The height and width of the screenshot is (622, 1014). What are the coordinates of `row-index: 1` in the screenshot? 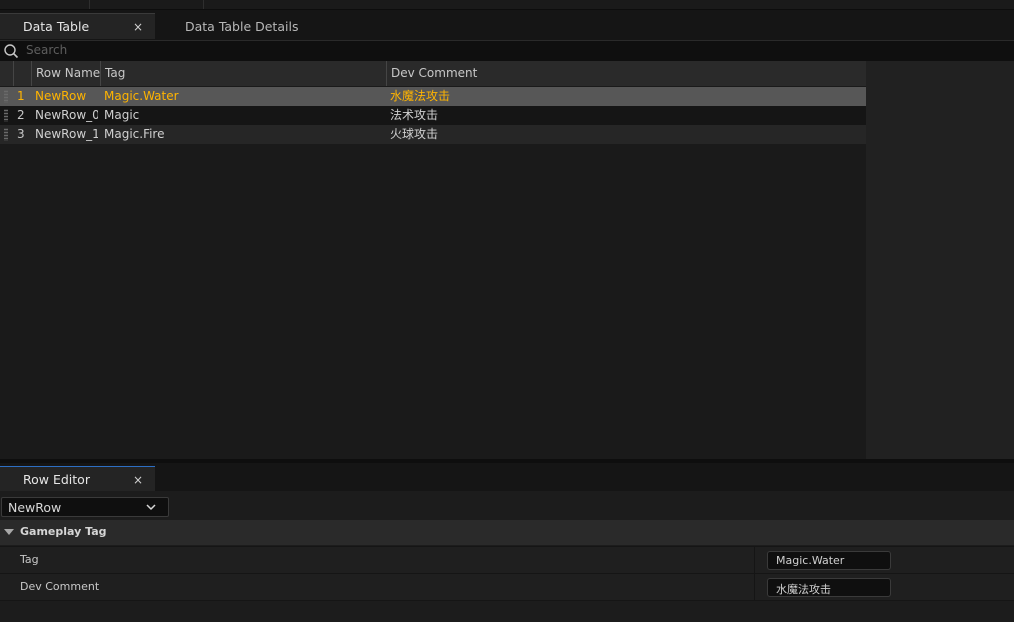 It's located at (21, 96).